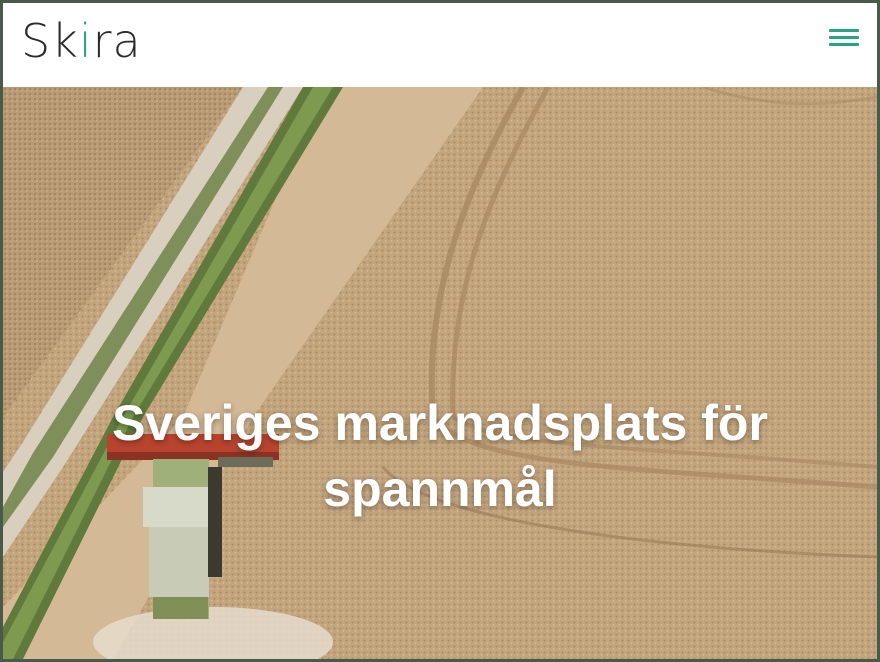  I want to click on skira-logo: Skira, so click(81, 41).